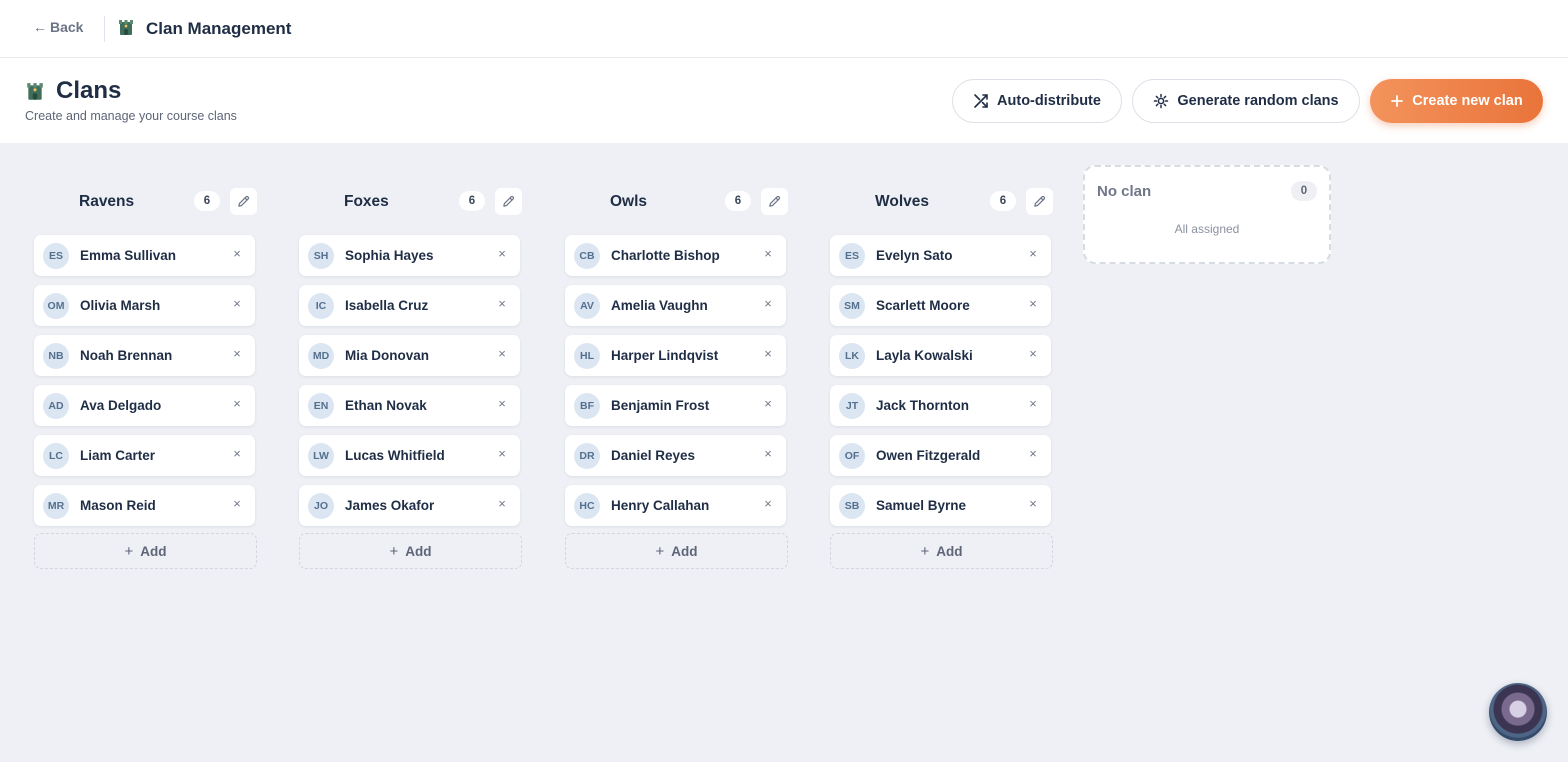 The height and width of the screenshot is (762, 1568). What do you see at coordinates (409, 355) in the screenshot?
I see `member-card: MD Mia Donovan ×` at bounding box center [409, 355].